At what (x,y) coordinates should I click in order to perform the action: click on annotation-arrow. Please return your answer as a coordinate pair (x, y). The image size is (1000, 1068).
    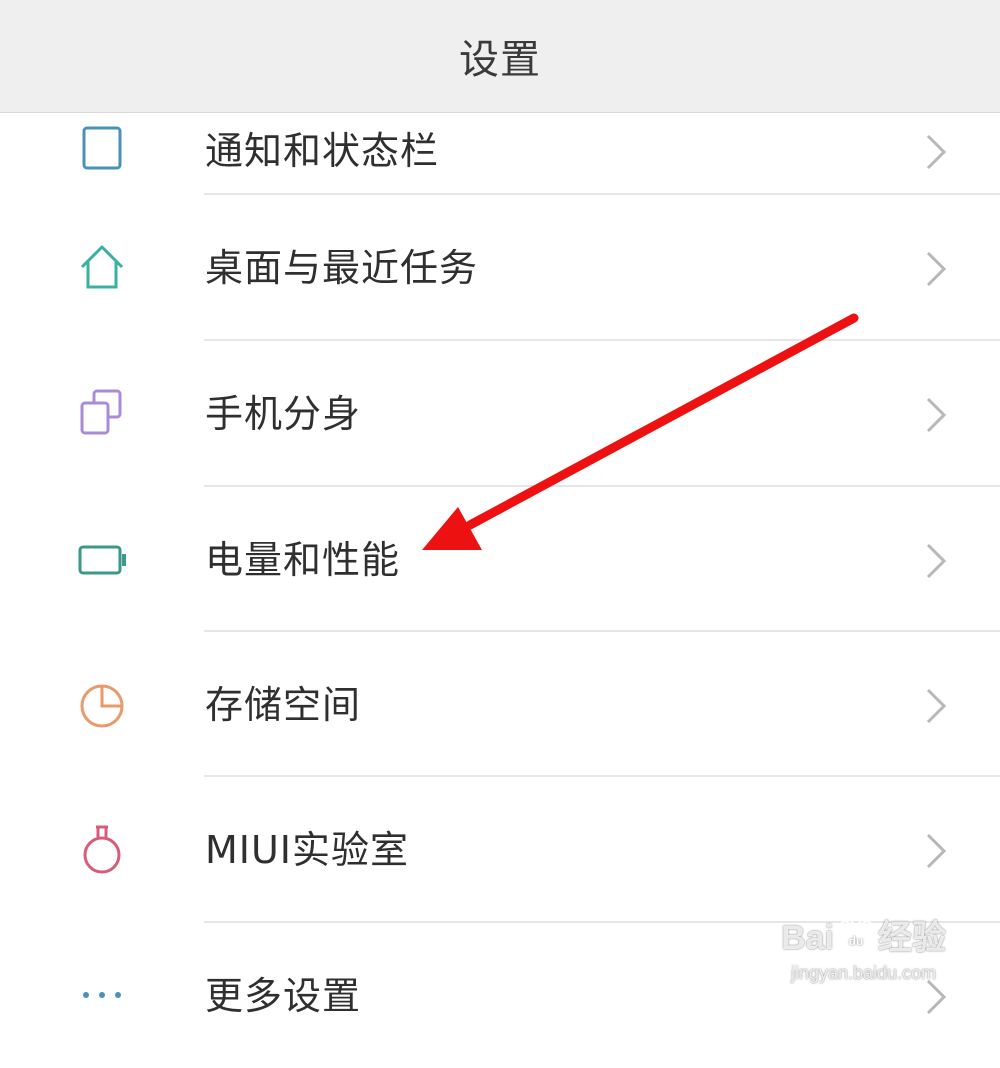
    Looking at the image, I should click on (640, 431).